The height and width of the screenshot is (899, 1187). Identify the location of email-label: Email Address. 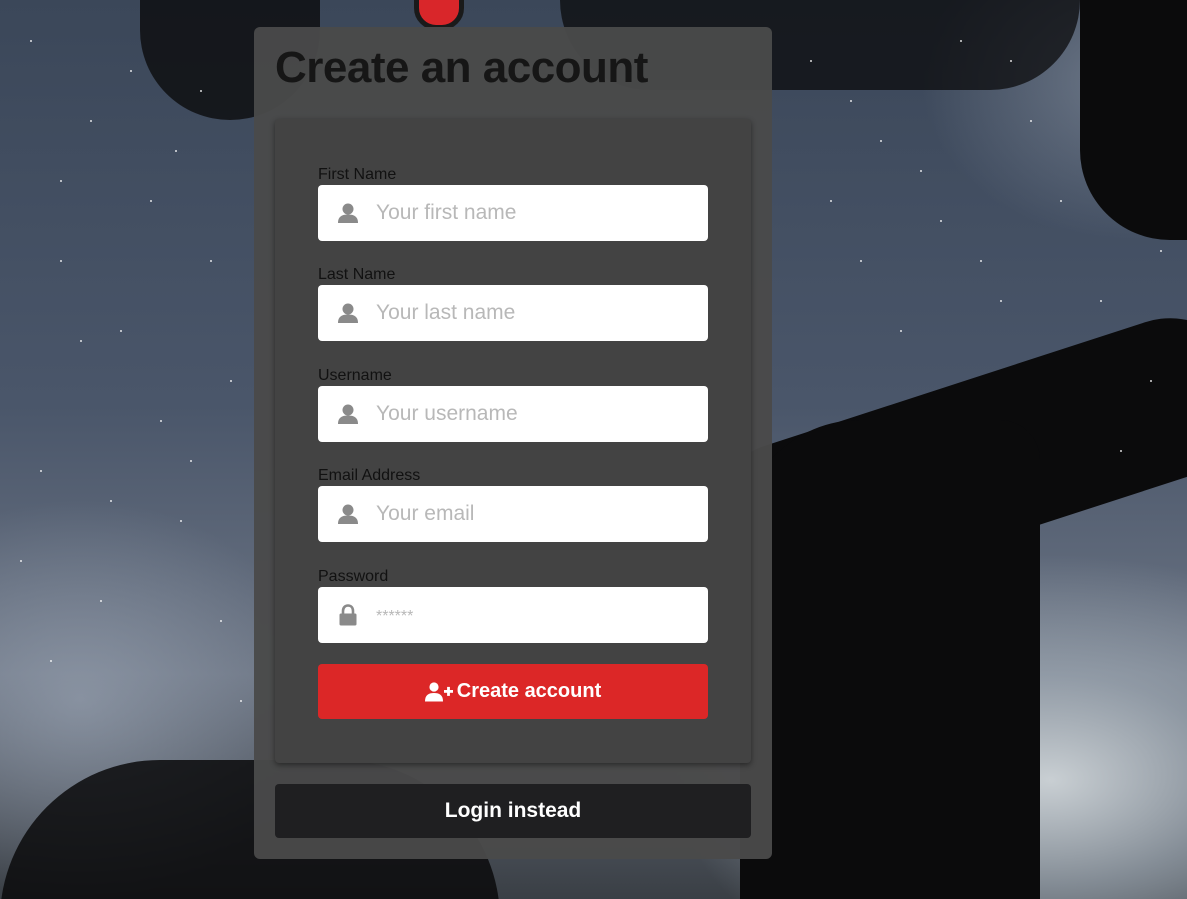
(369, 475).